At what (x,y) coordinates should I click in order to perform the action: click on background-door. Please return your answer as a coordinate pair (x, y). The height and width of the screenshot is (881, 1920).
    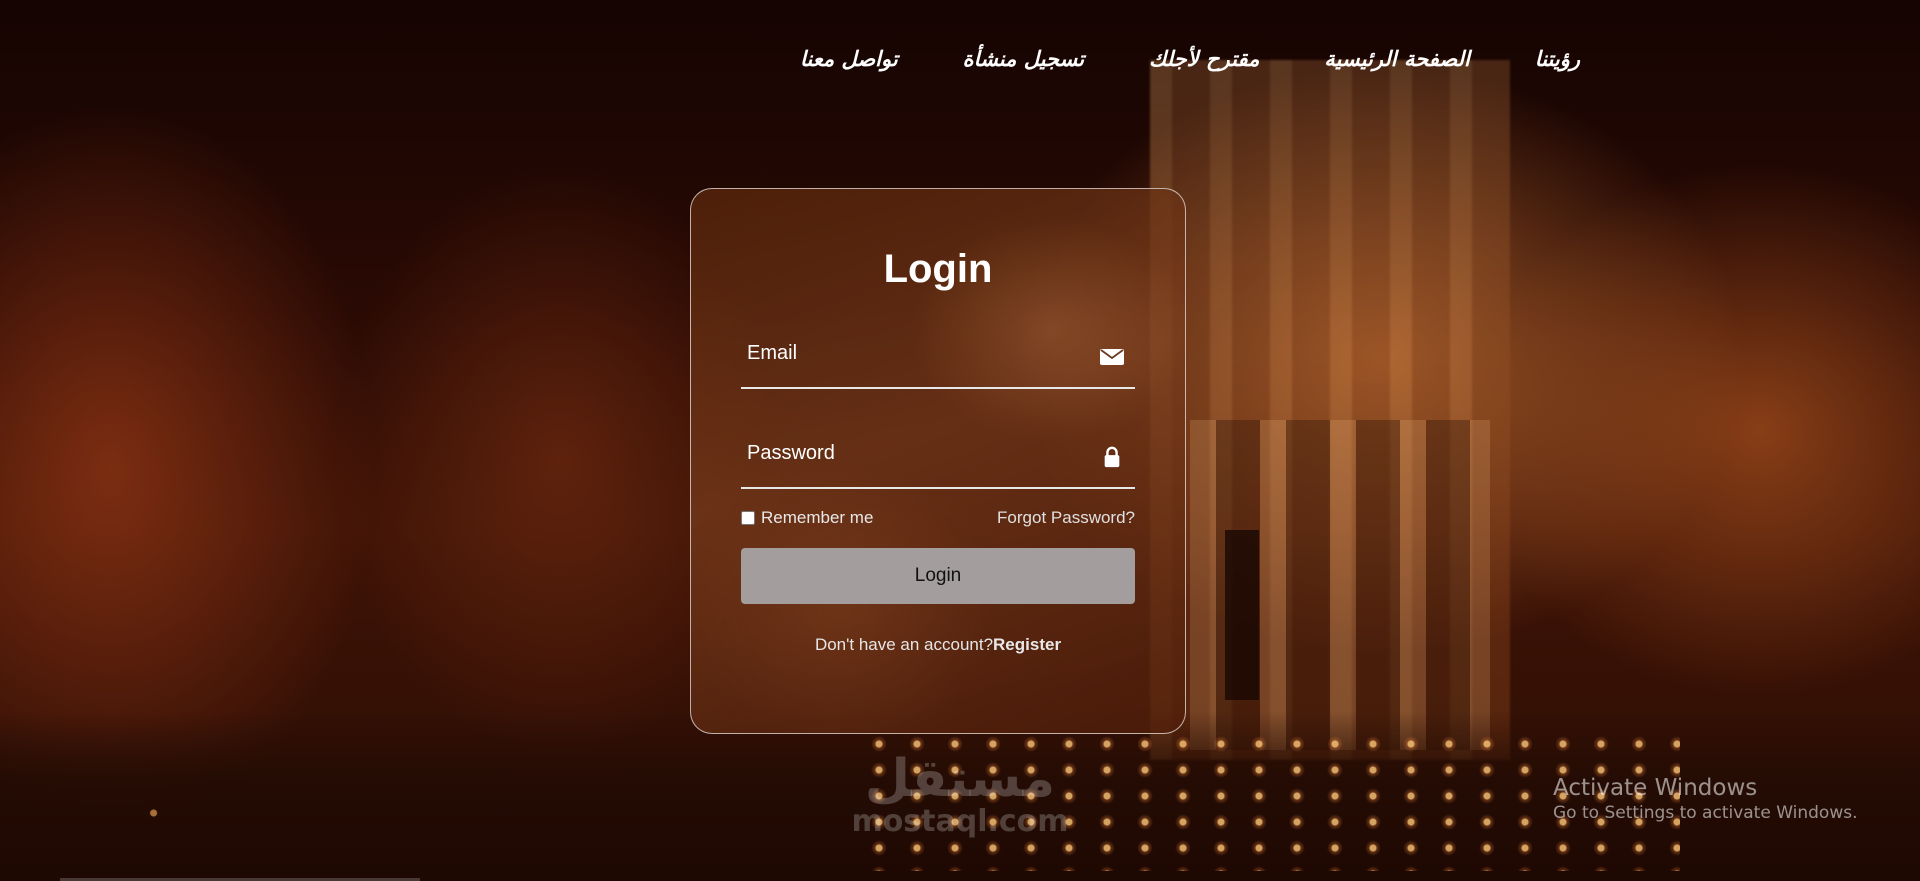
    Looking at the image, I should click on (1242, 615).